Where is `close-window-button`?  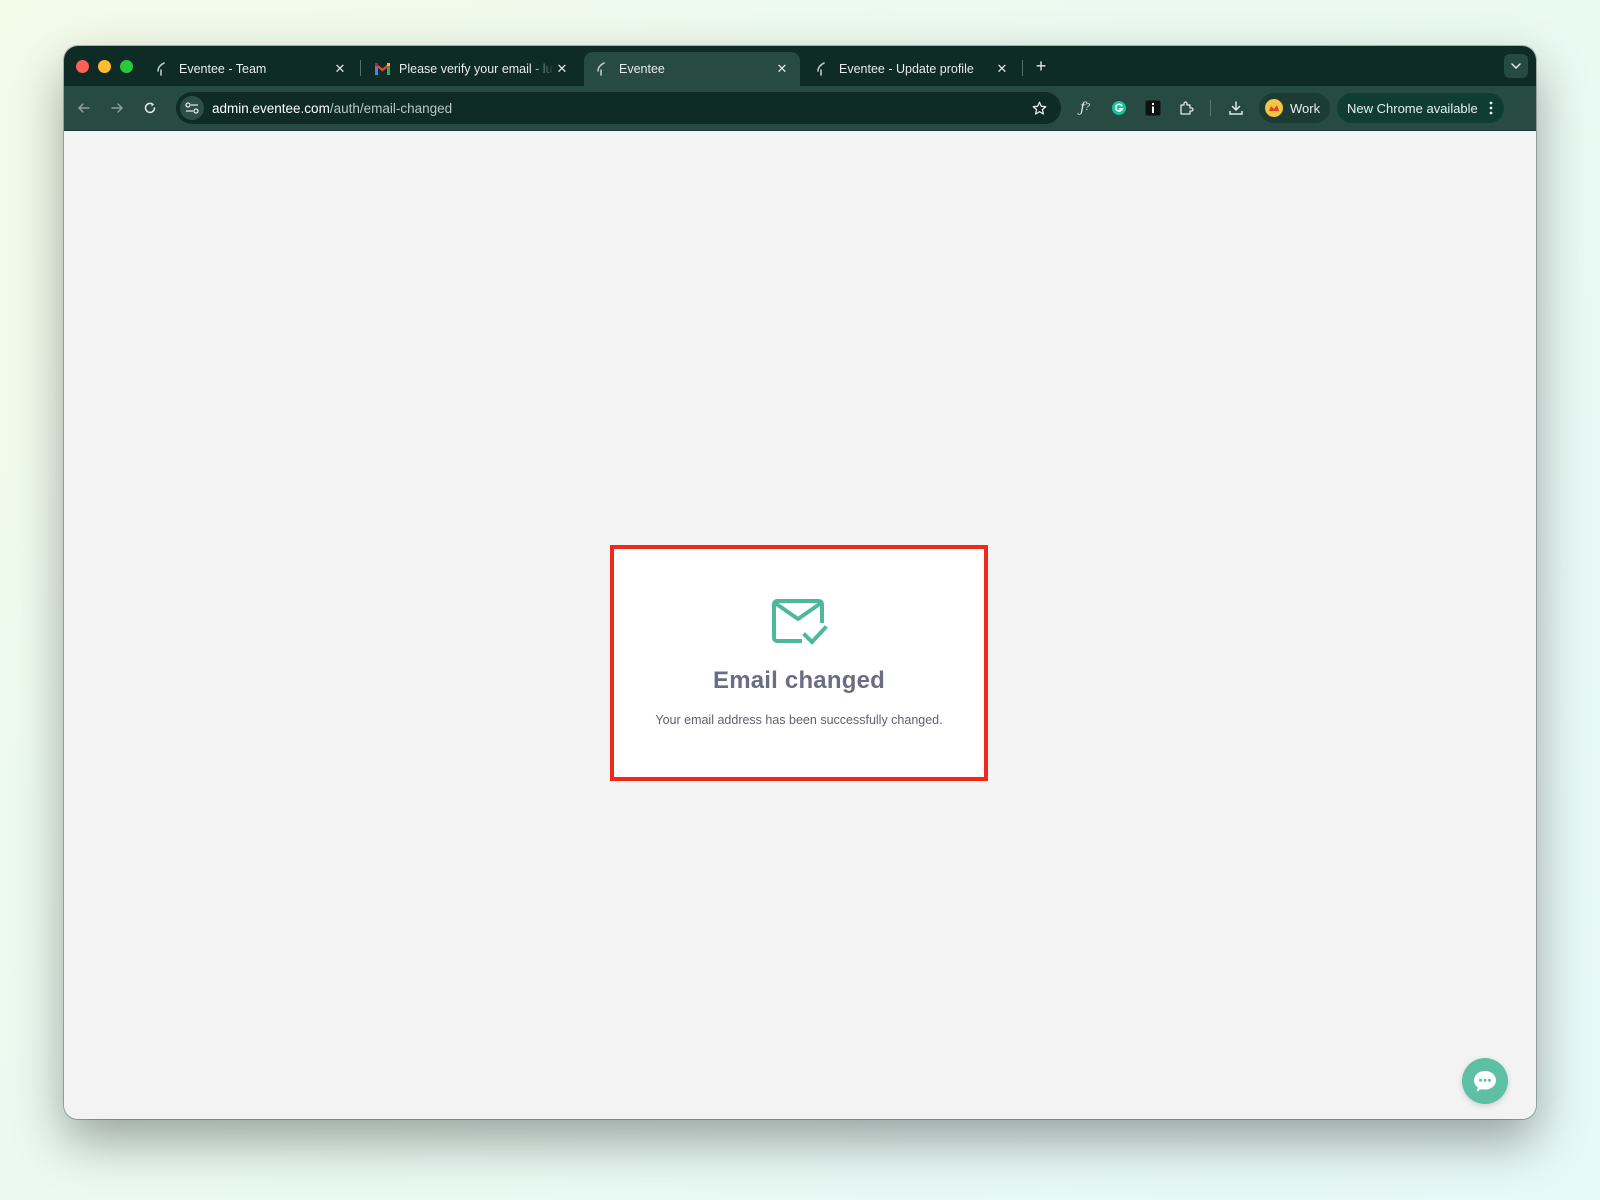 close-window-button is located at coordinates (82, 66).